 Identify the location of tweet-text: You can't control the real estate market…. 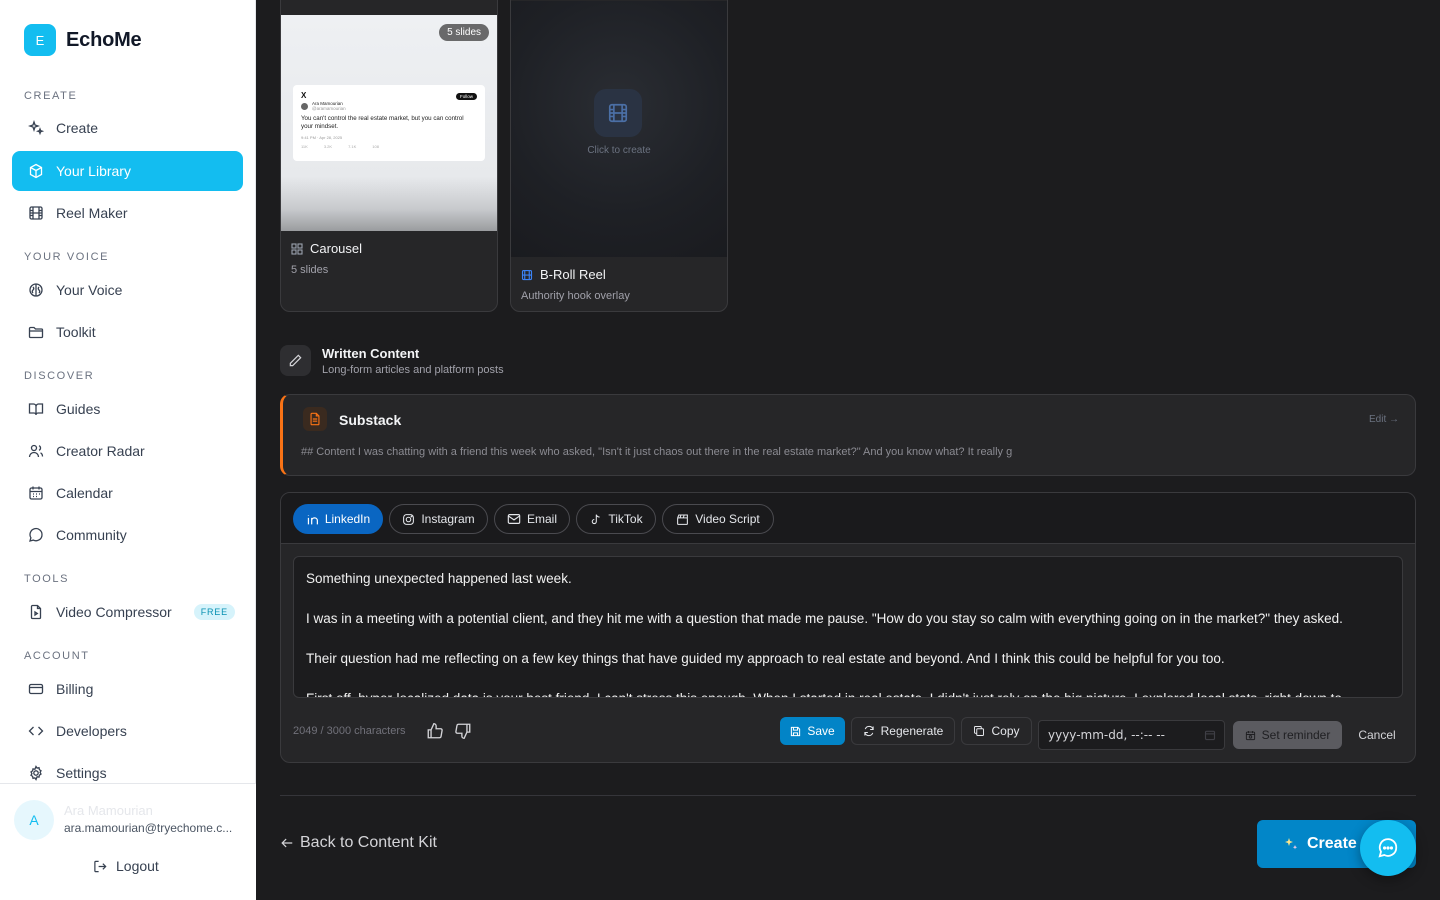
(382, 122).